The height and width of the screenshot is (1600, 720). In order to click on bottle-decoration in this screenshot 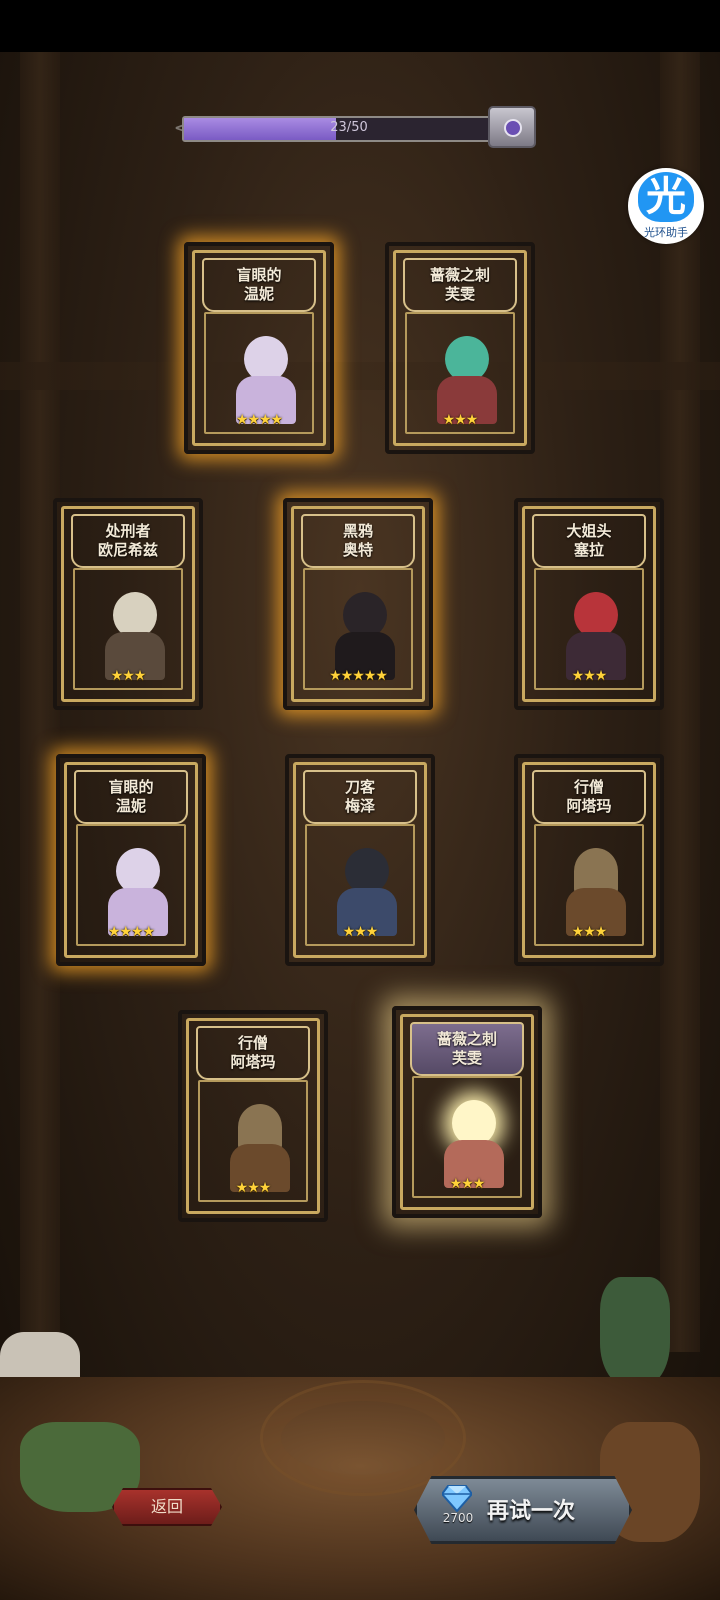, I will do `click(635, 1332)`.